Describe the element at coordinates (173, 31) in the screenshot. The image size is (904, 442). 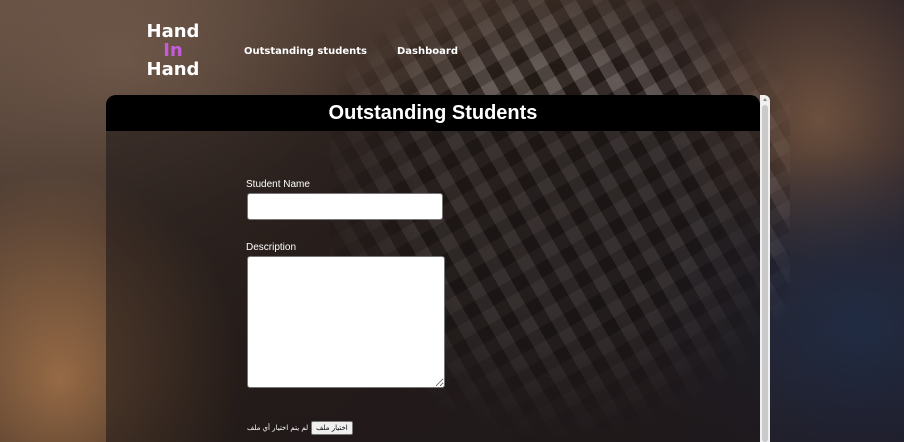
I see `logo-line-1: Hand` at that location.